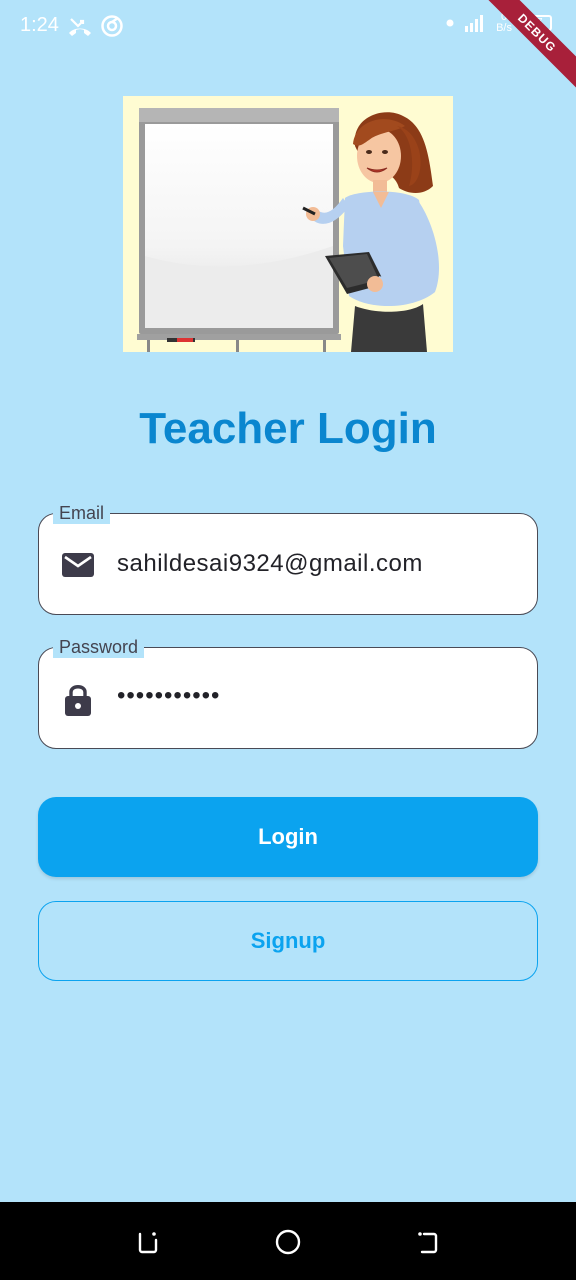  What do you see at coordinates (78, 699) in the screenshot?
I see `lock-icon` at bounding box center [78, 699].